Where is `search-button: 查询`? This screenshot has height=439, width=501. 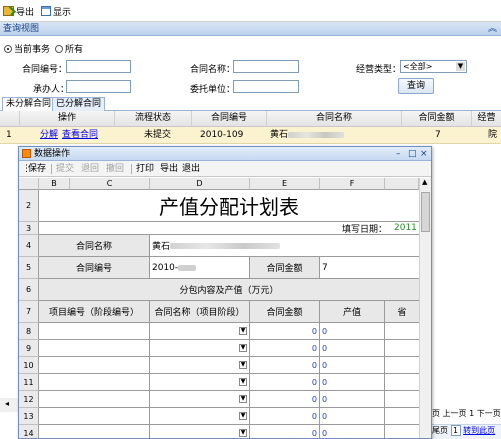
search-button: 查询 is located at coordinates (416, 86).